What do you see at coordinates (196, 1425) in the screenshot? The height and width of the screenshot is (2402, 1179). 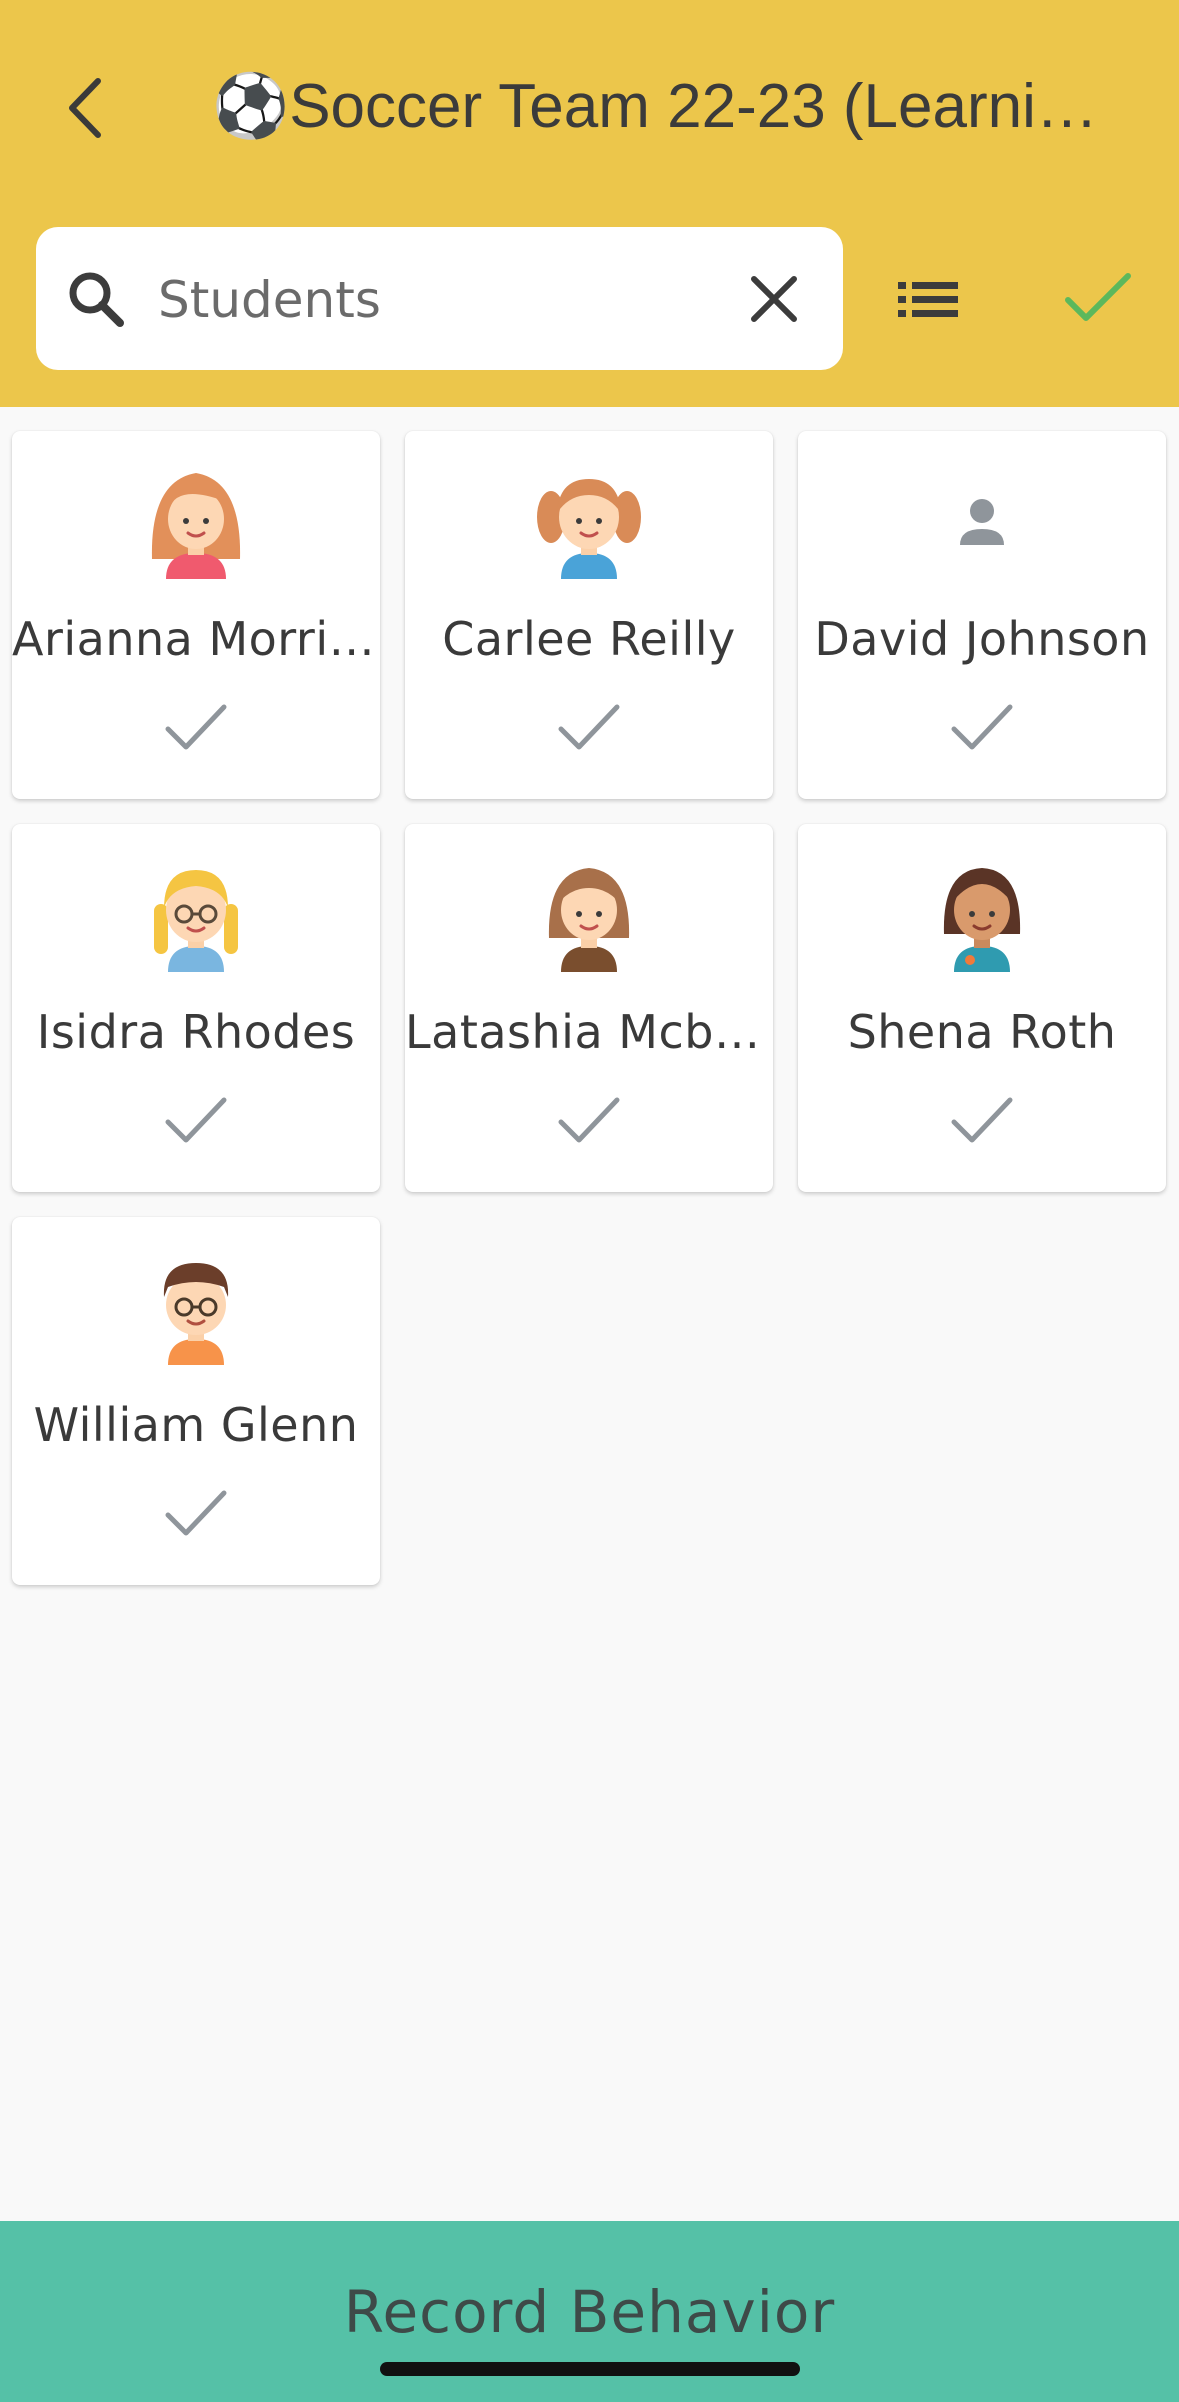 I see `student-name: William Glenn` at bounding box center [196, 1425].